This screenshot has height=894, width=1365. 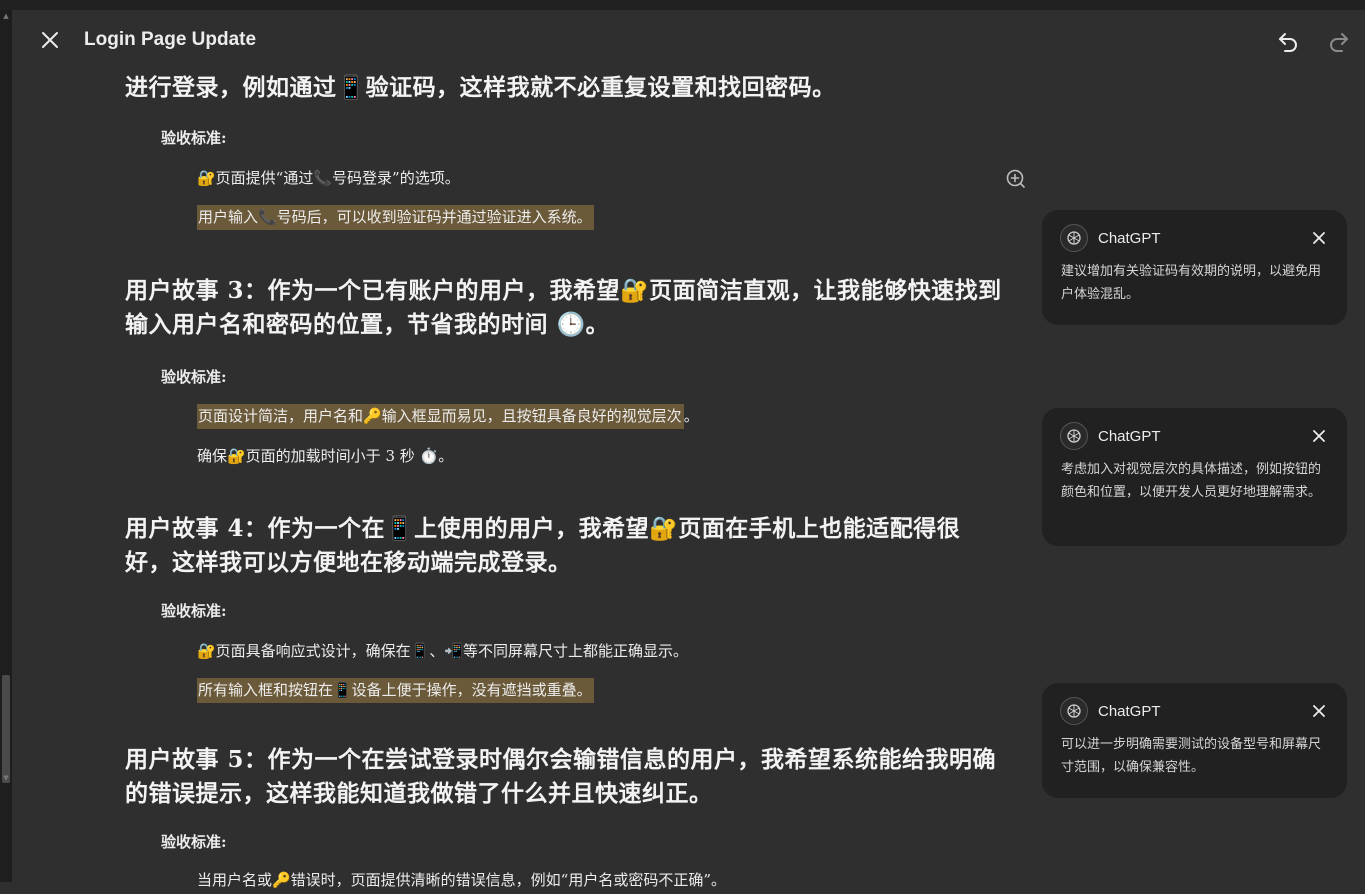 I want to click on story2-title-tail: 进行登录，例如通过📱验证码，这样我就不必重复设置和找回密码。, so click(x=480, y=87).